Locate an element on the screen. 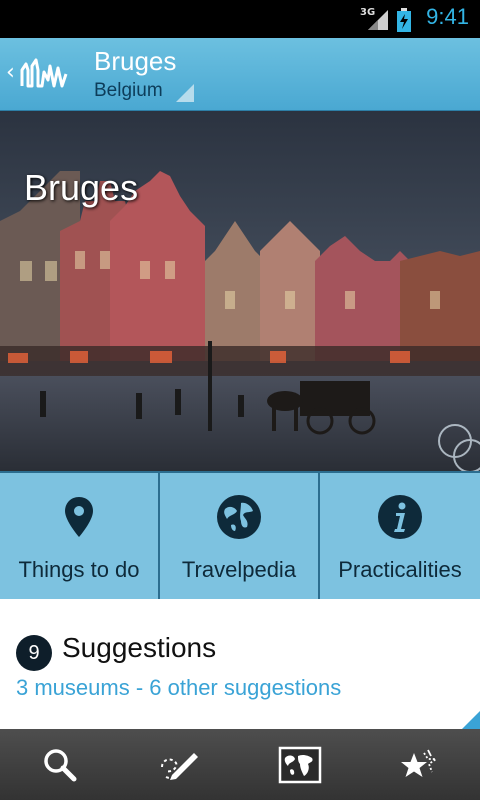 The width and height of the screenshot is (480, 800). page-subtitle: Belgium is located at coordinates (128, 90).